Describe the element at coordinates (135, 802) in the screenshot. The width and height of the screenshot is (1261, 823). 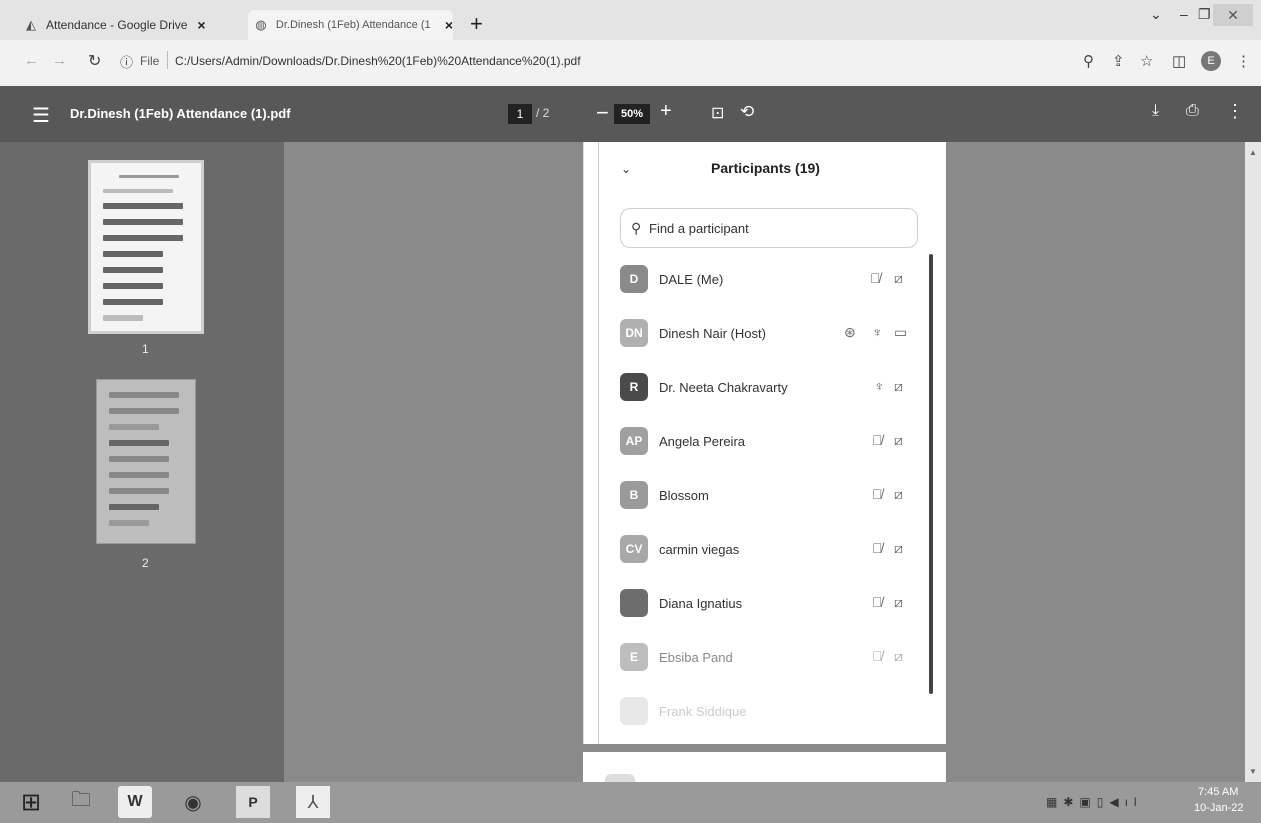
I see `word-icon: W` at that location.